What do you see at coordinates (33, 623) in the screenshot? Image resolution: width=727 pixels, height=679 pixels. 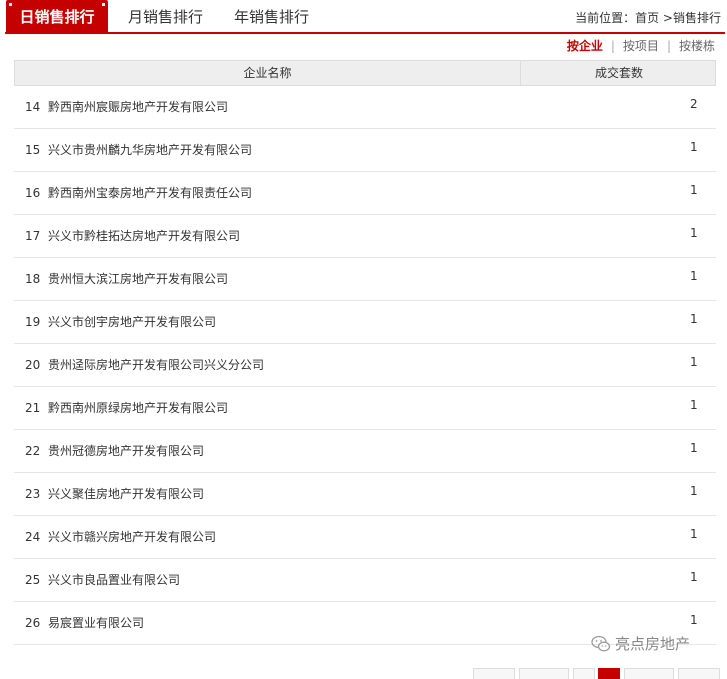 I see `rank-number: 26` at bounding box center [33, 623].